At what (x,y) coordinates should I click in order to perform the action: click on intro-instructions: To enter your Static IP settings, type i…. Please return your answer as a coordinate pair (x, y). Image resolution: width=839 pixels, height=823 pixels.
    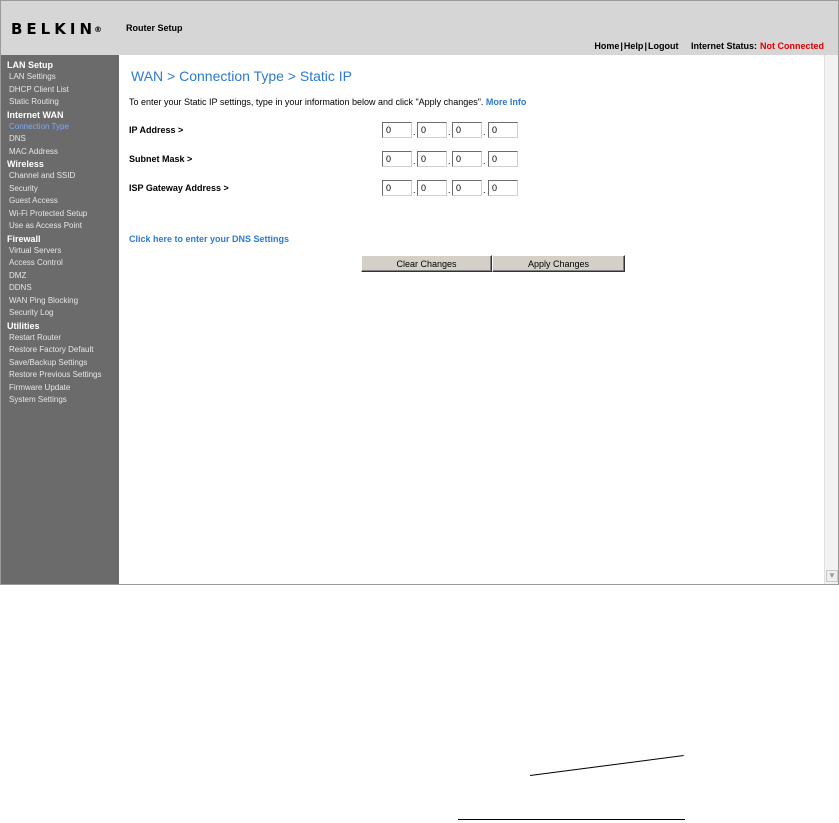
    Looking at the image, I should click on (306, 102).